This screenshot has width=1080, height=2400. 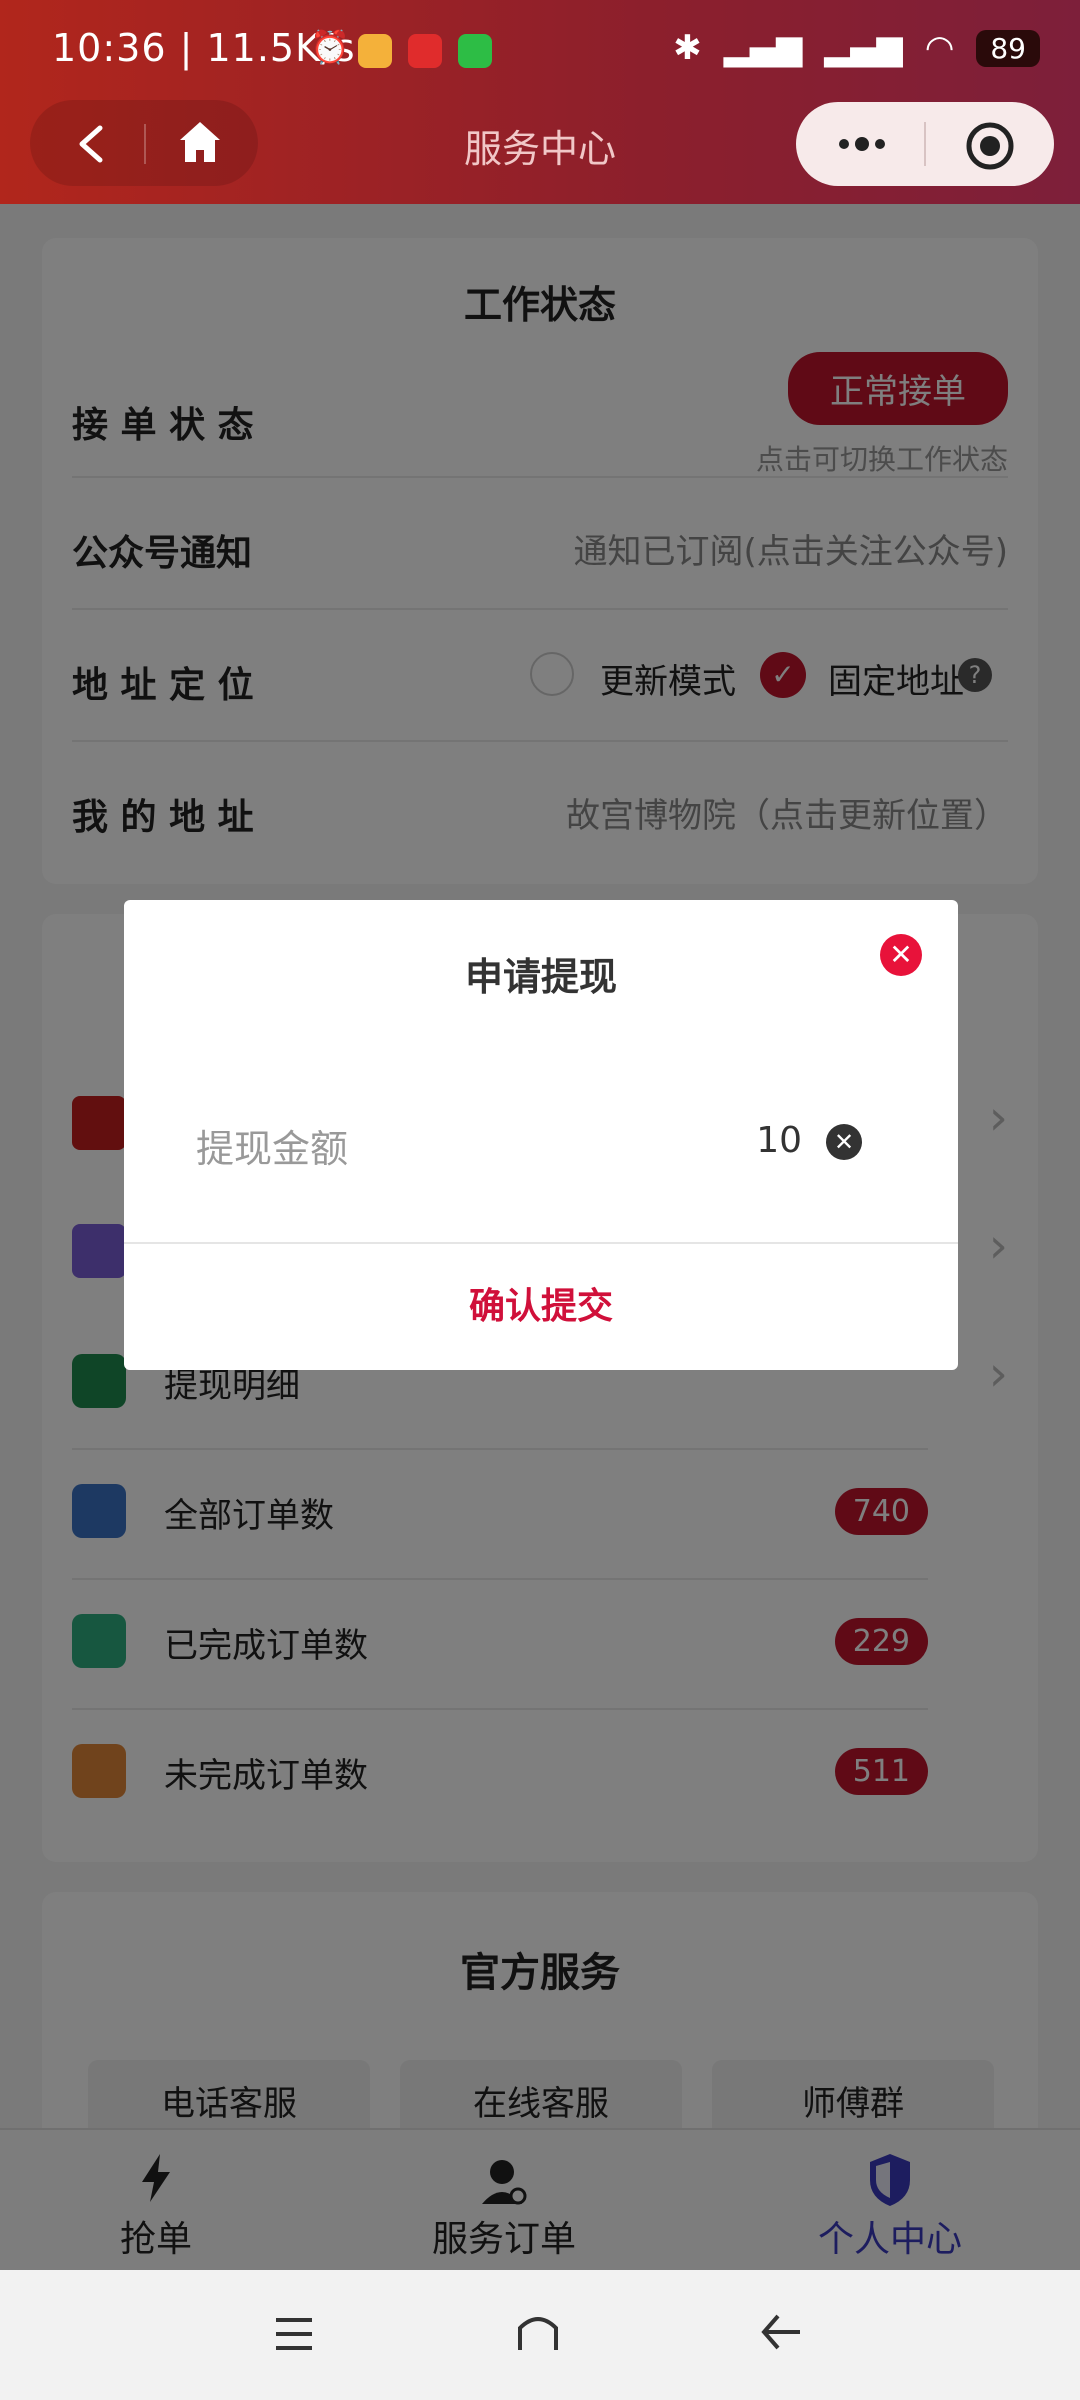 I want to click on system-nav-bar, so click(x=540, y=2335).